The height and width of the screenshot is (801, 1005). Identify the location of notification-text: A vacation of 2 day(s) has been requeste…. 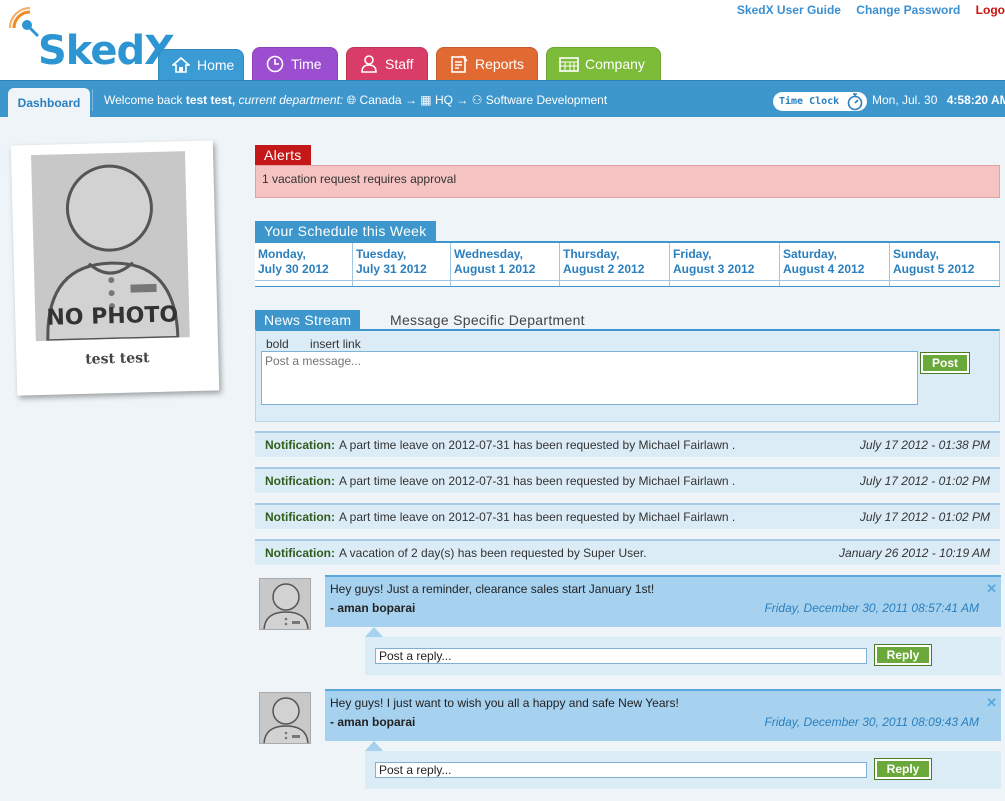
(493, 553).